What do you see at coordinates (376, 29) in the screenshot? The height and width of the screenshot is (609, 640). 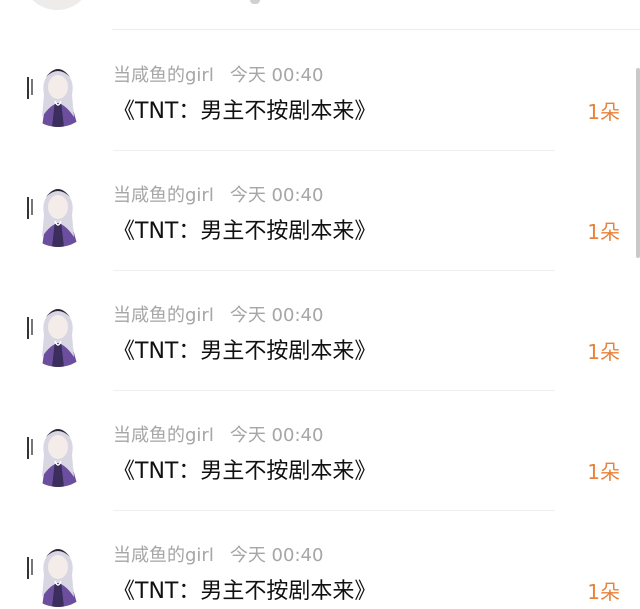 I see `divider` at bounding box center [376, 29].